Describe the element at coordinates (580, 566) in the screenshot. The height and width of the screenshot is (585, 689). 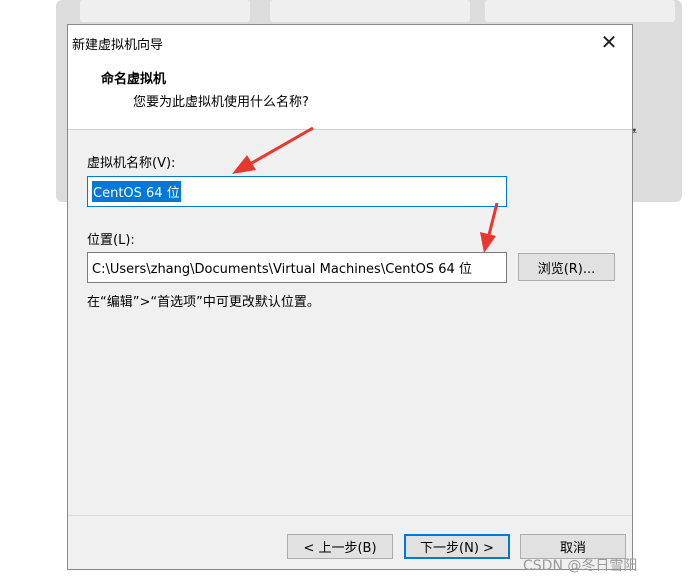
I see `watermark: CSDN @冬日雪阳` at that location.